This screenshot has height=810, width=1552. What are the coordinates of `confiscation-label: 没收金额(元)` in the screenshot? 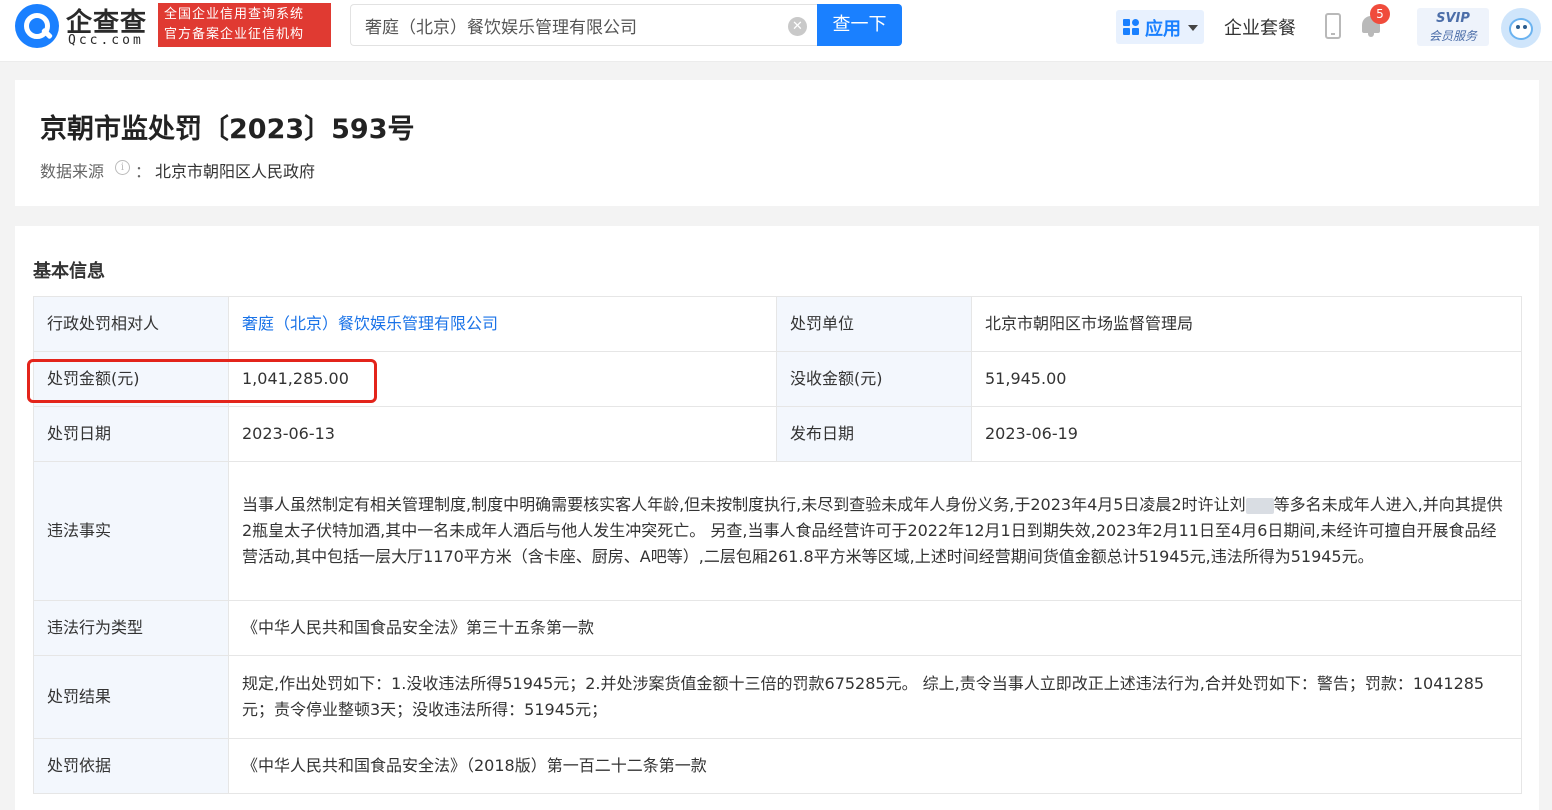 It's located at (874, 379).